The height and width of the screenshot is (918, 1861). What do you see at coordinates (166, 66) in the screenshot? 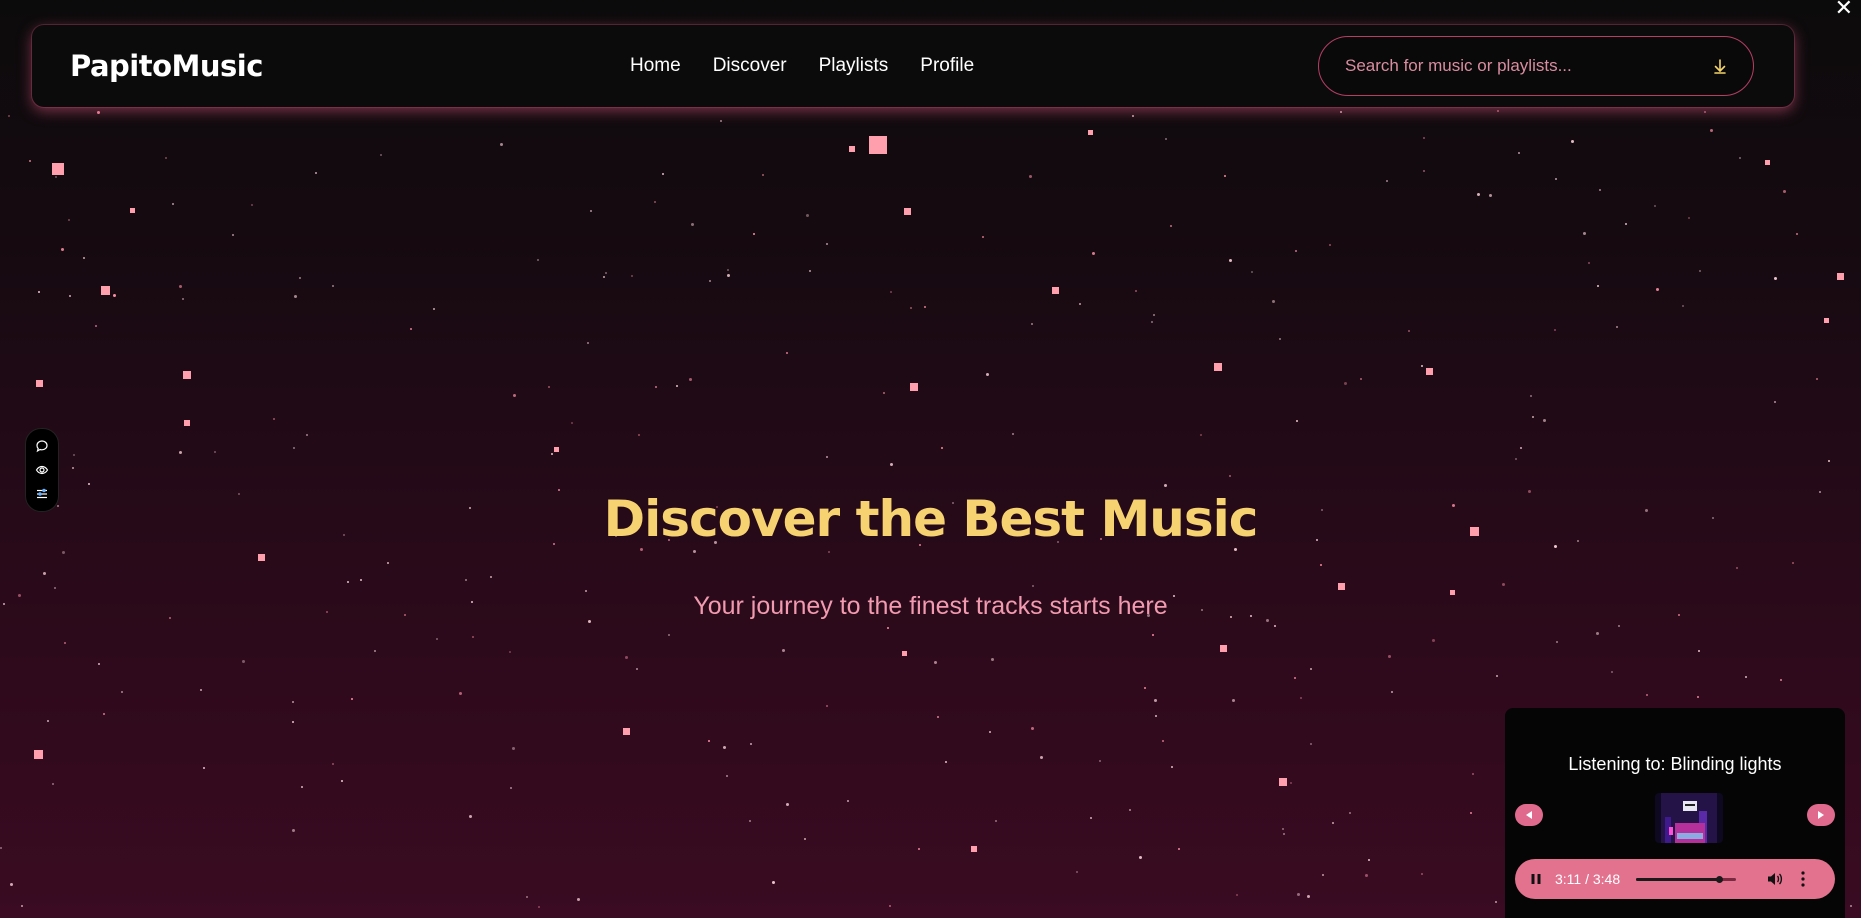
I see `brand-logo: PapitoMusic` at bounding box center [166, 66].